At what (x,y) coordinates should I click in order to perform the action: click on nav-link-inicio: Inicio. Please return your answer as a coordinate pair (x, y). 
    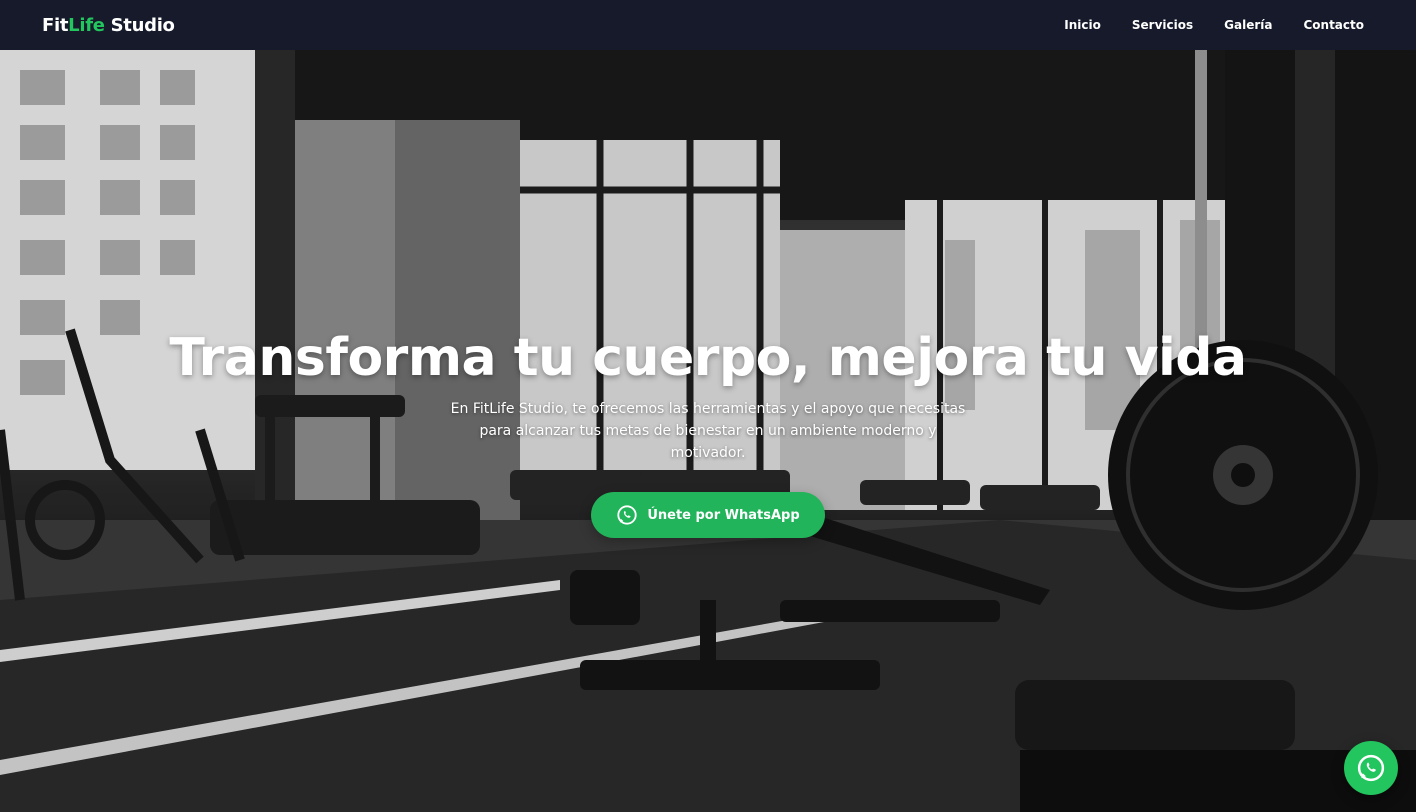
    Looking at the image, I should click on (1082, 25).